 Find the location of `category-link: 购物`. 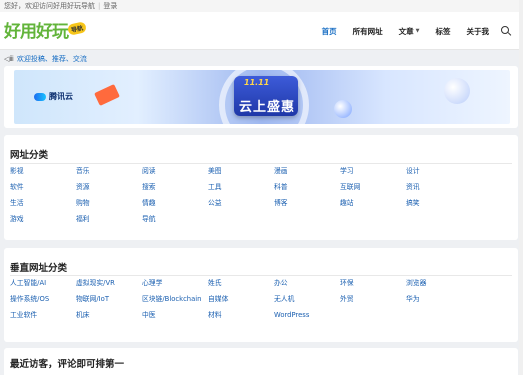

category-link: 购物 is located at coordinates (109, 203).